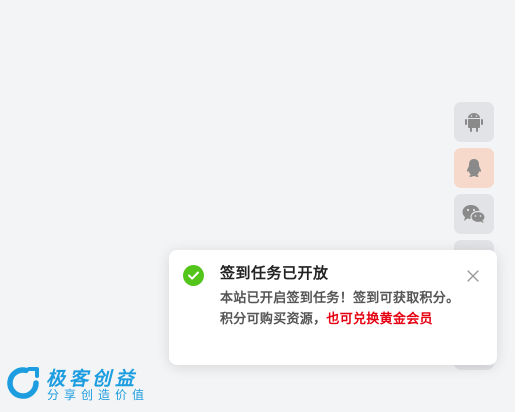 This screenshot has width=531, height=412. Describe the element at coordinates (23, 383) in the screenshot. I see `brand-logo-icon` at that location.